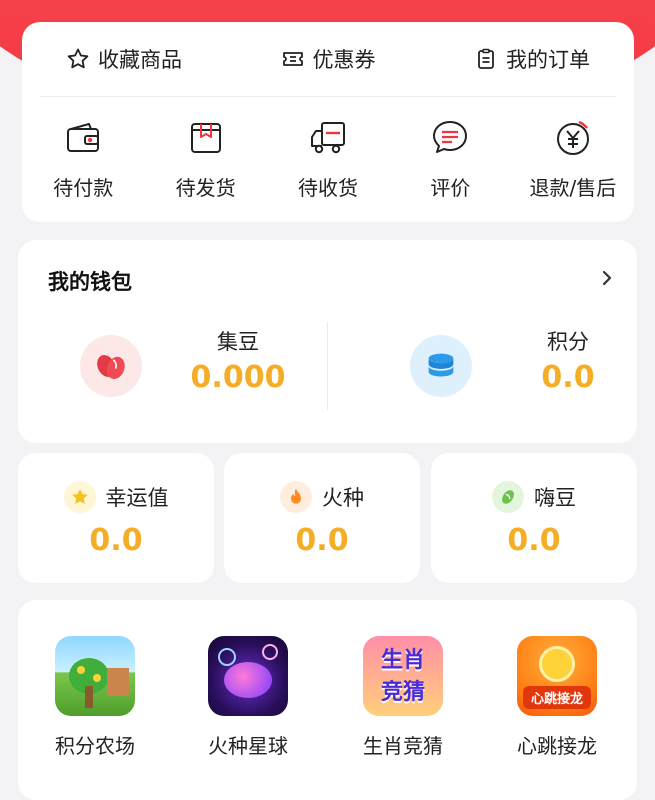 Image resolution: width=655 pixels, height=800 pixels. I want to click on game-fire-planet: 火种星球, so click(248, 697).